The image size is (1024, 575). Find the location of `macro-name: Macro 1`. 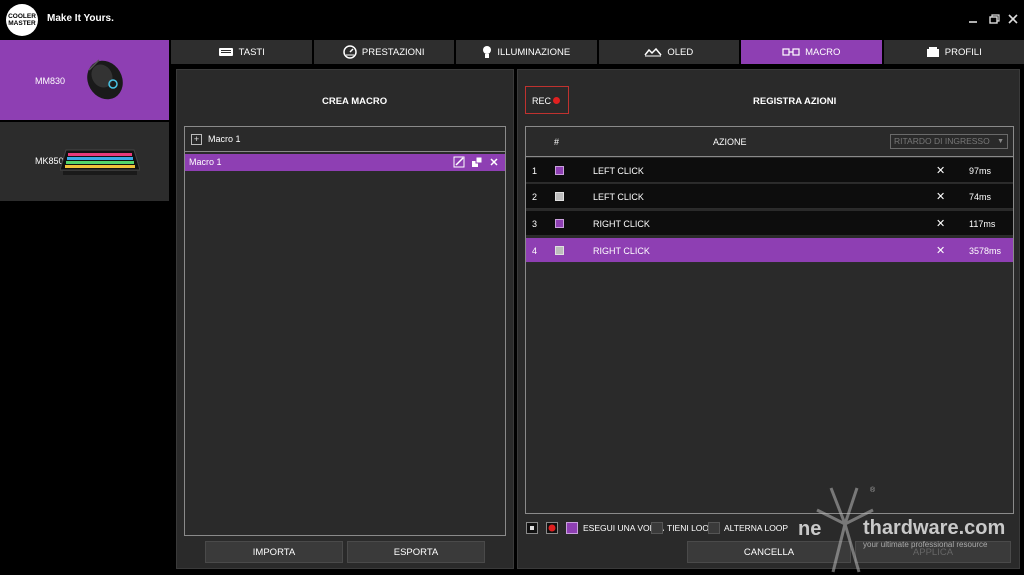

macro-name: Macro 1 is located at coordinates (205, 162).